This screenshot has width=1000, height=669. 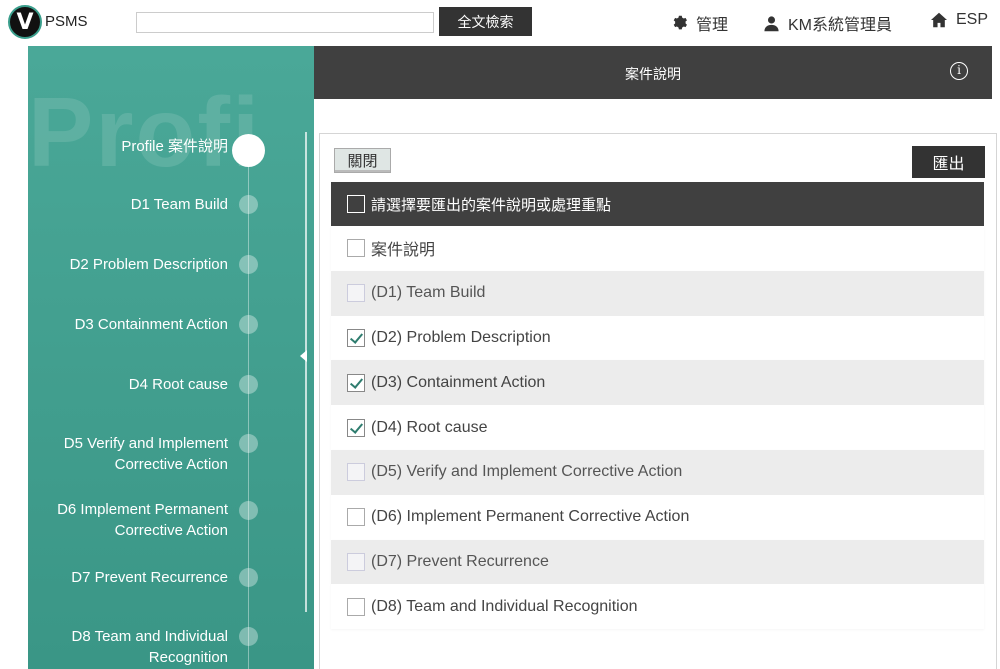 What do you see at coordinates (128, 324) in the screenshot?
I see `sidebar-step-d3: D3 Containment Action` at bounding box center [128, 324].